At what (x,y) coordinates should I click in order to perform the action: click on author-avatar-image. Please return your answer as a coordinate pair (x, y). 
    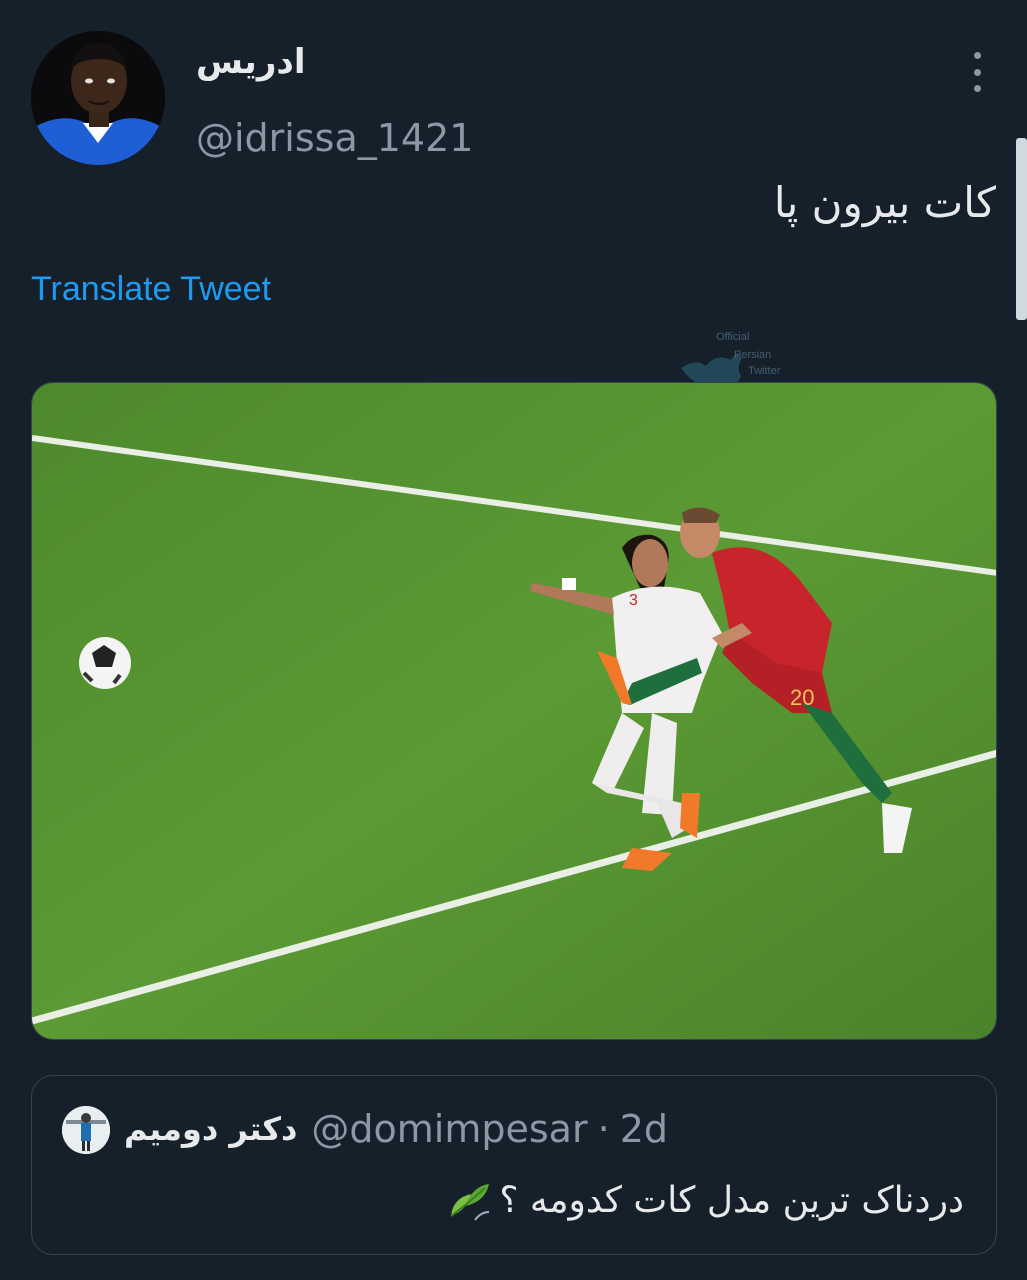
    Looking at the image, I should click on (98, 98).